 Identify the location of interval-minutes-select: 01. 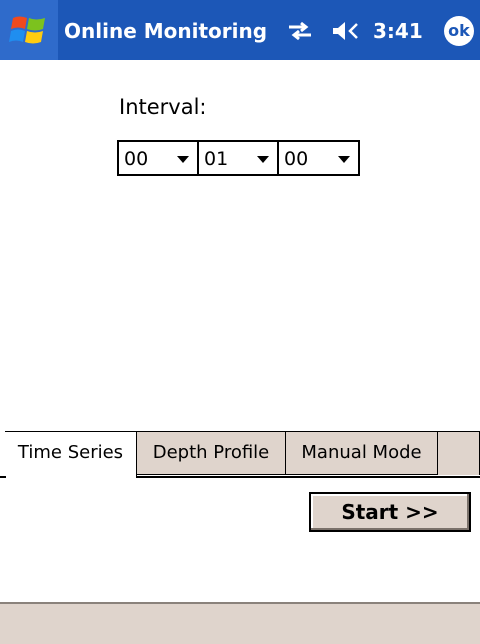
(238, 158).